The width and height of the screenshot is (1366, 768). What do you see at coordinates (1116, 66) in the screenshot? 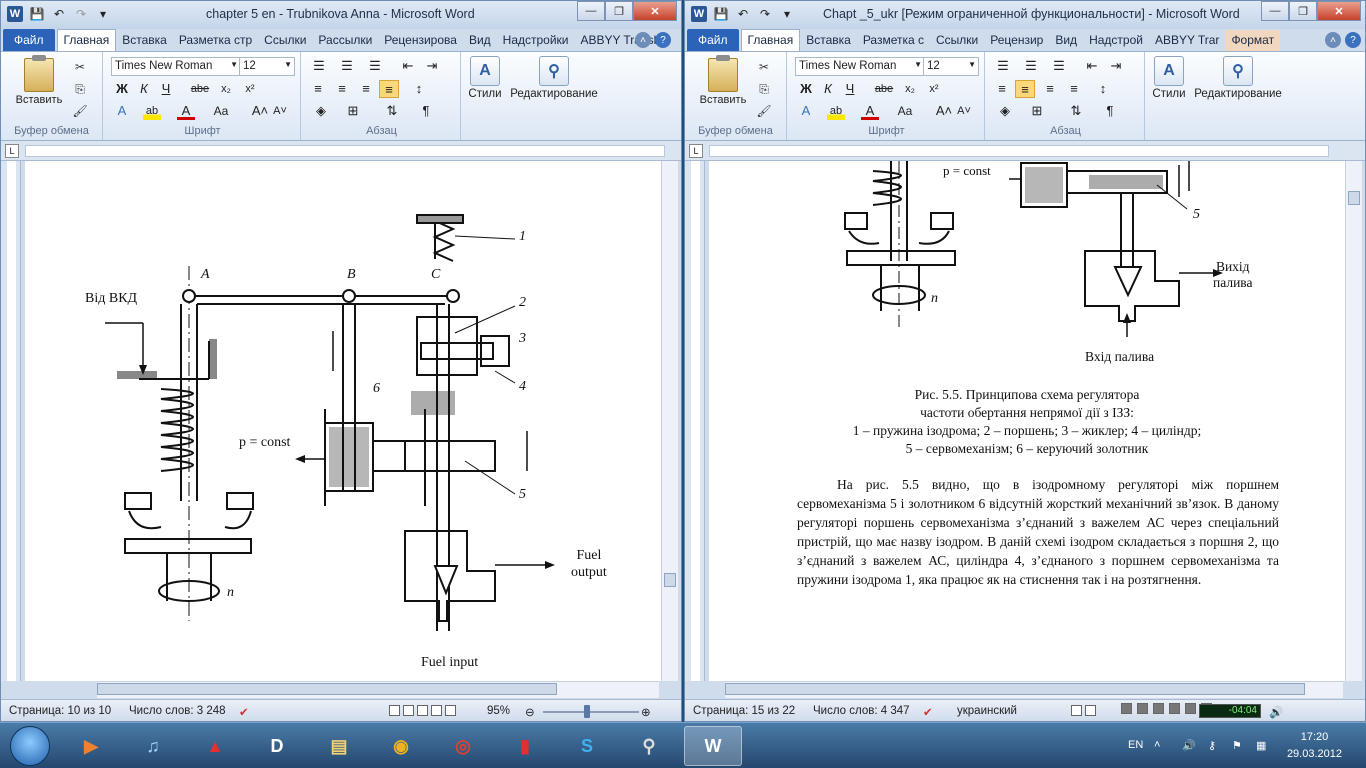
I see `increase-indent-icon: ⇥` at bounding box center [1116, 66].